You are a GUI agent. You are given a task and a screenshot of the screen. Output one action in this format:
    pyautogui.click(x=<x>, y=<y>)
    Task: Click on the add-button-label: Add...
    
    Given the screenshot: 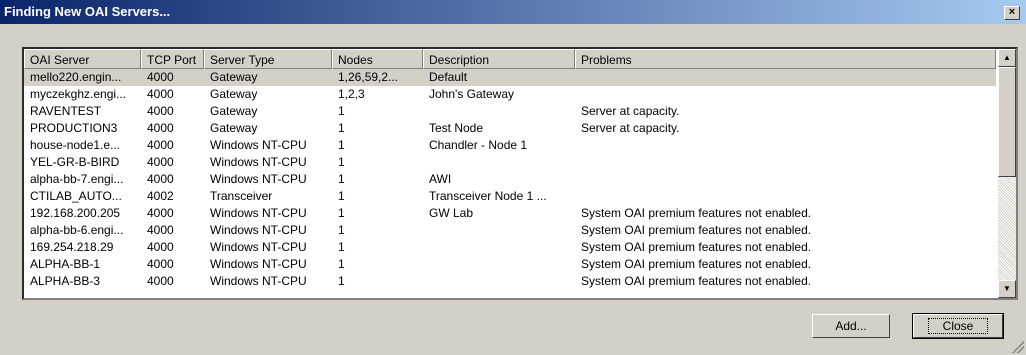 What is the action you would take?
    pyautogui.click(x=851, y=326)
    